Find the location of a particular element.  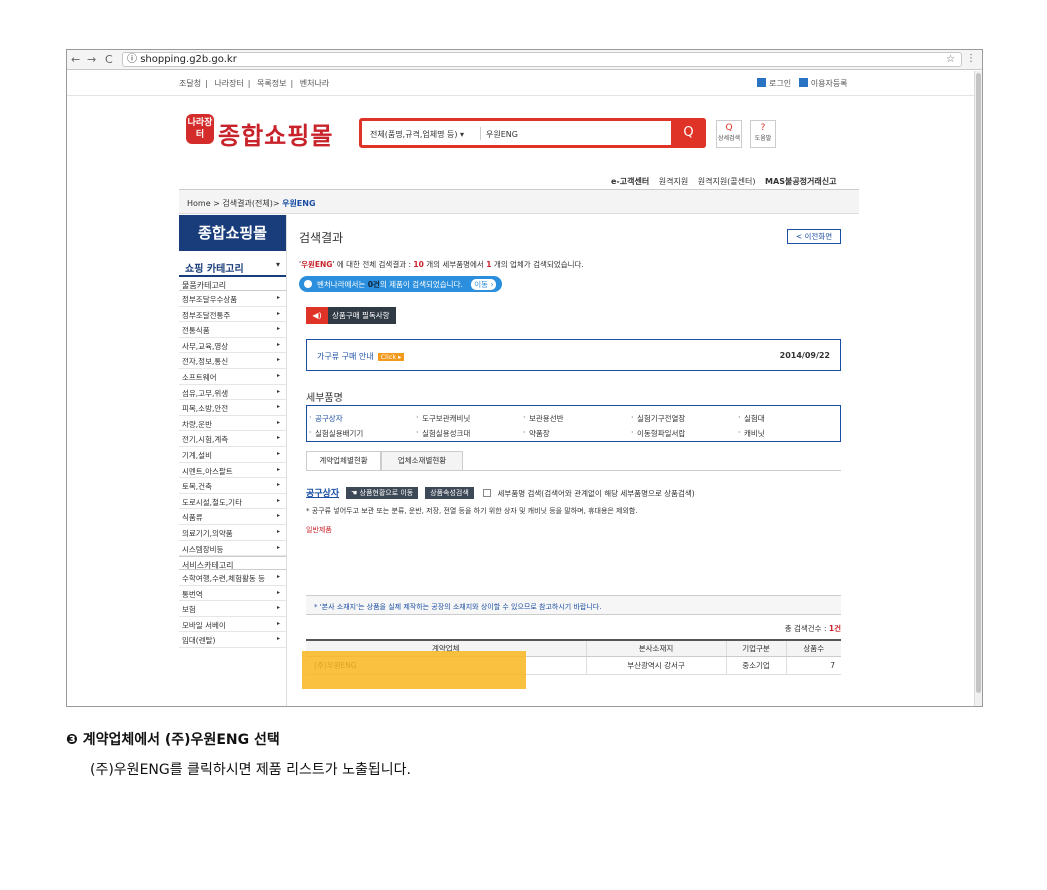

site-logo-title: 종합쇼핑몰 is located at coordinates (275, 133).